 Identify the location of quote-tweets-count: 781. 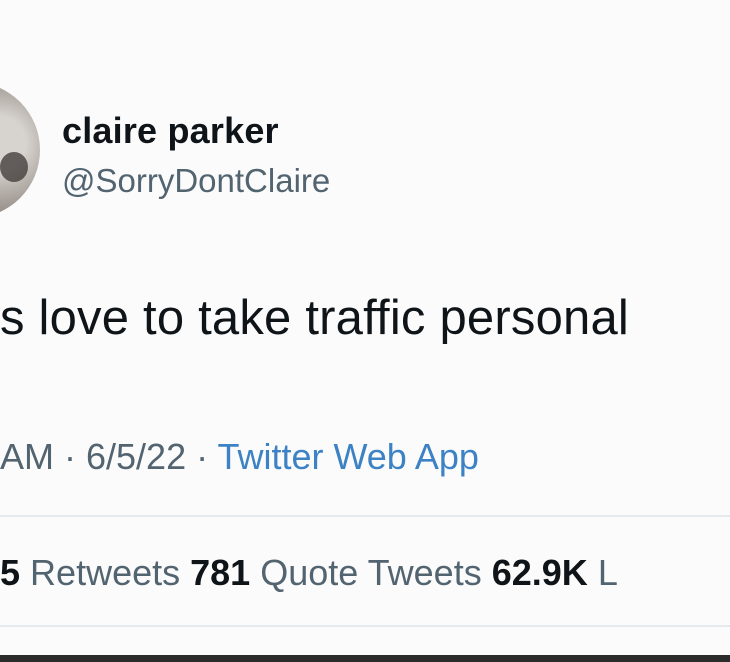
(220, 572).